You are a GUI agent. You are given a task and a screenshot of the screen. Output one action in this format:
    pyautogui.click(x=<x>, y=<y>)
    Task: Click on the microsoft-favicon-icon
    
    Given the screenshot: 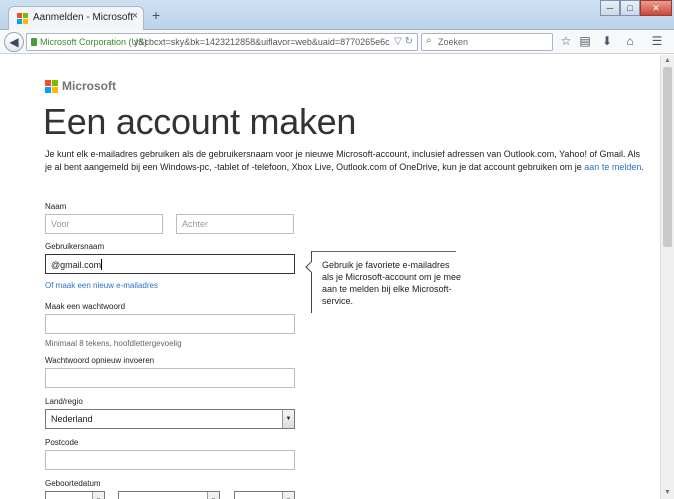 What is the action you would take?
    pyautogui.click(x=22, y=18)
    